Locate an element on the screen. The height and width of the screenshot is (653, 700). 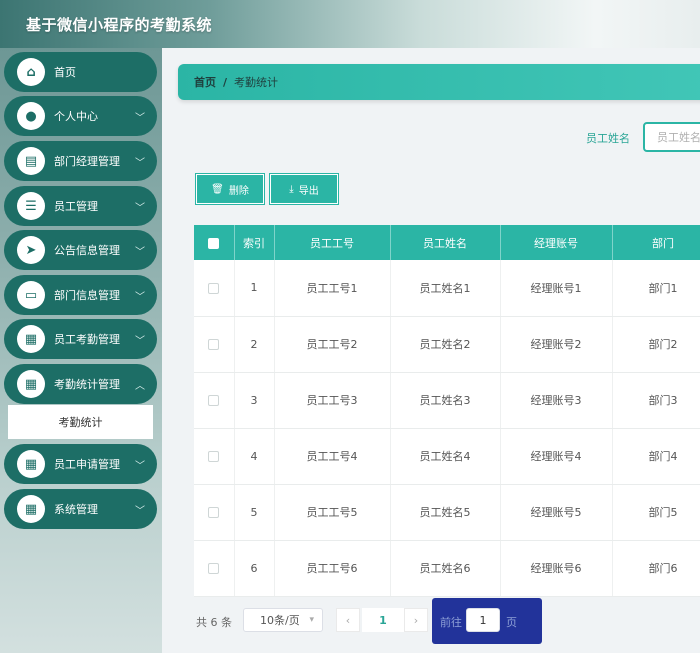
page-size-value: 10条/页 is located at coordinates (280, 620).